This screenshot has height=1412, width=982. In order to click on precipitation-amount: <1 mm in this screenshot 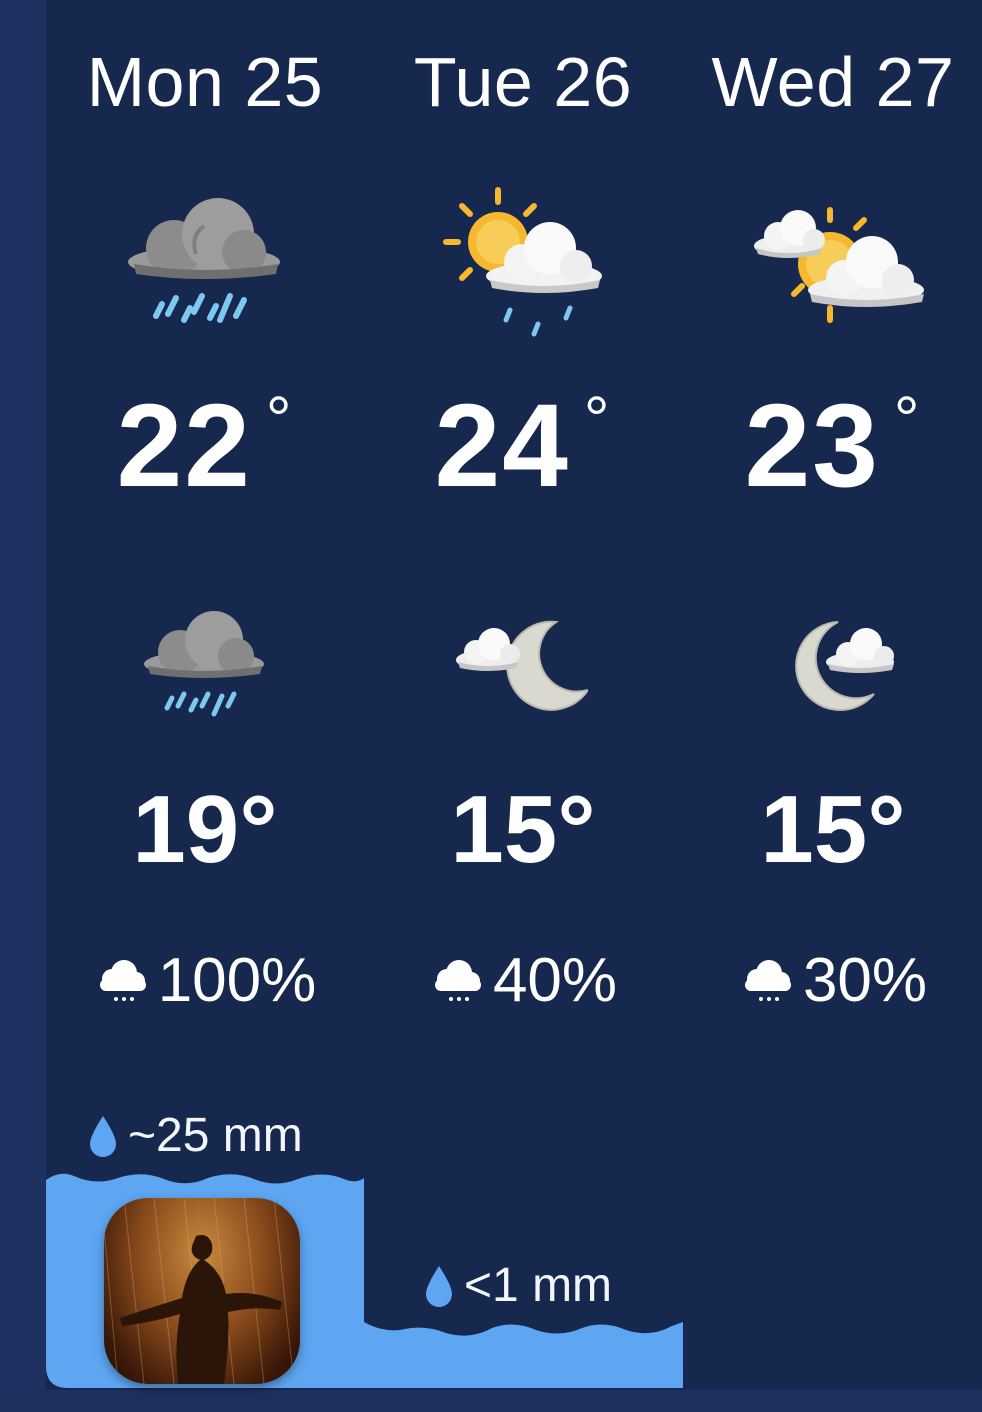, I will do `click(518, 1285)`.